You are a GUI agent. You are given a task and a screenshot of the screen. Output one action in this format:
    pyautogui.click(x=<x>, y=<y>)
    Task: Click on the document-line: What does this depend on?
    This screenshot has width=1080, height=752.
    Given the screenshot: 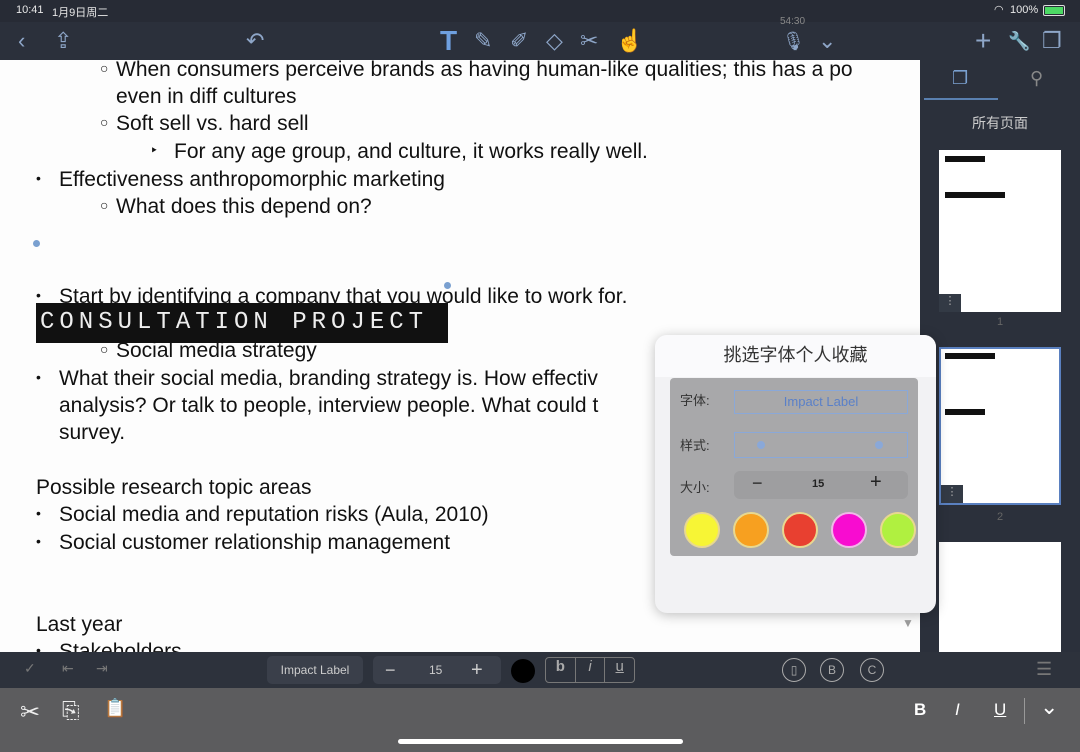 What is the action you would take?
    pyautogui.click(x=244, y=206)
    